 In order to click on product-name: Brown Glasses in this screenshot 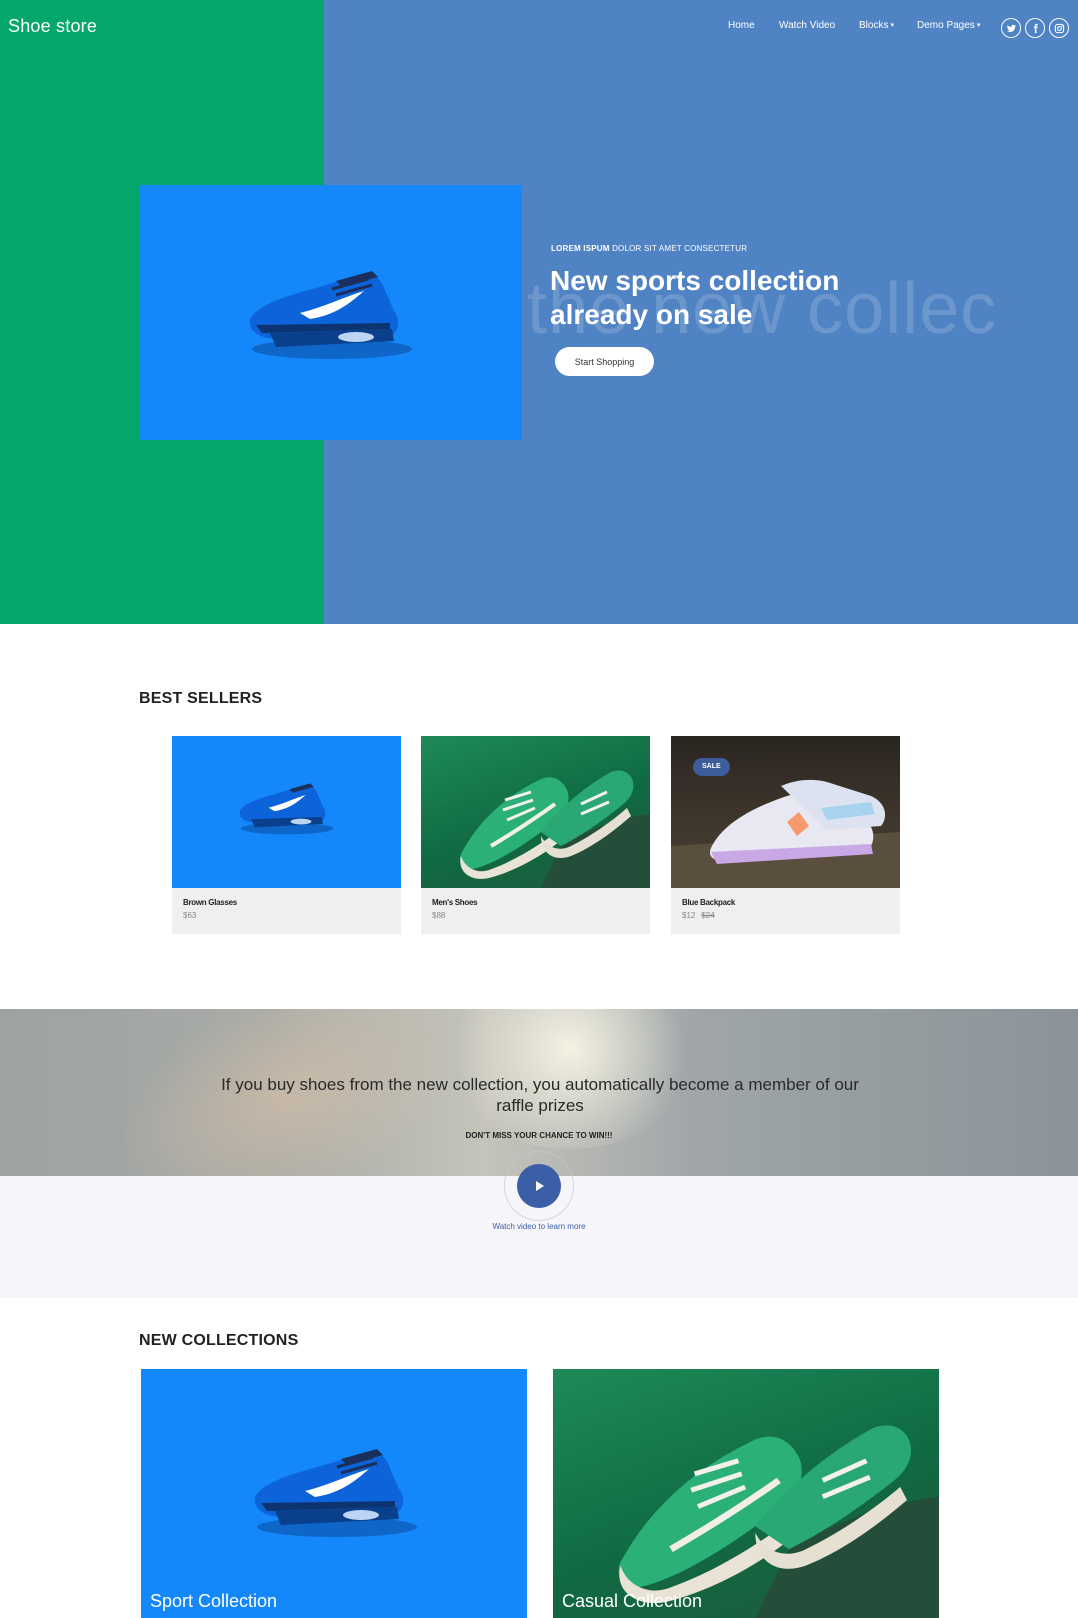, I will do `click(210, 902)`.